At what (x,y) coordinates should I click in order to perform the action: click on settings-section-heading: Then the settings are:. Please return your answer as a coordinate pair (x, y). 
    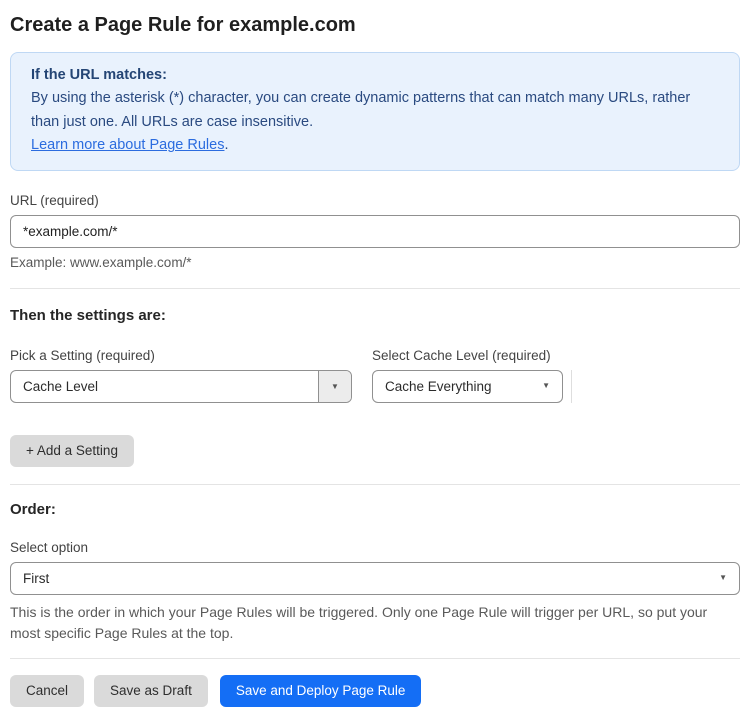
    Looking at the image, I should click on (88, 315).